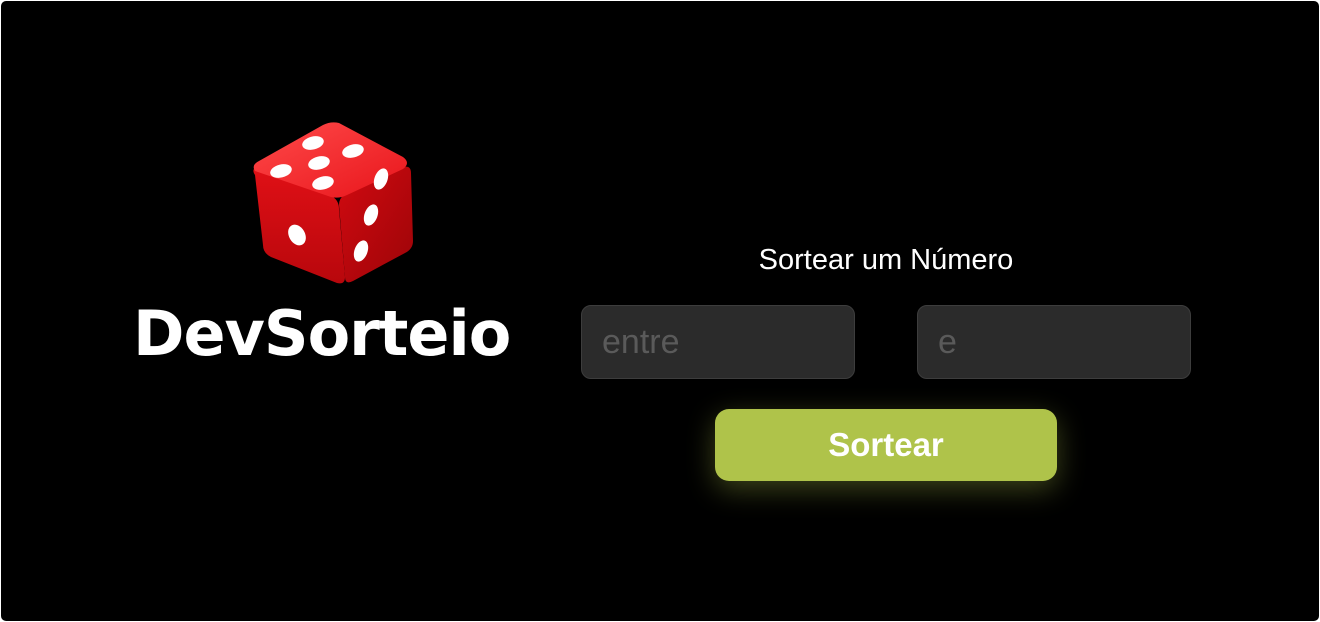 The width and height of the screenshot is (1320, 622). Describe the element at coordinates (322, 333) in the screenshot. I see `brand-name: DevSorteio` at that location.